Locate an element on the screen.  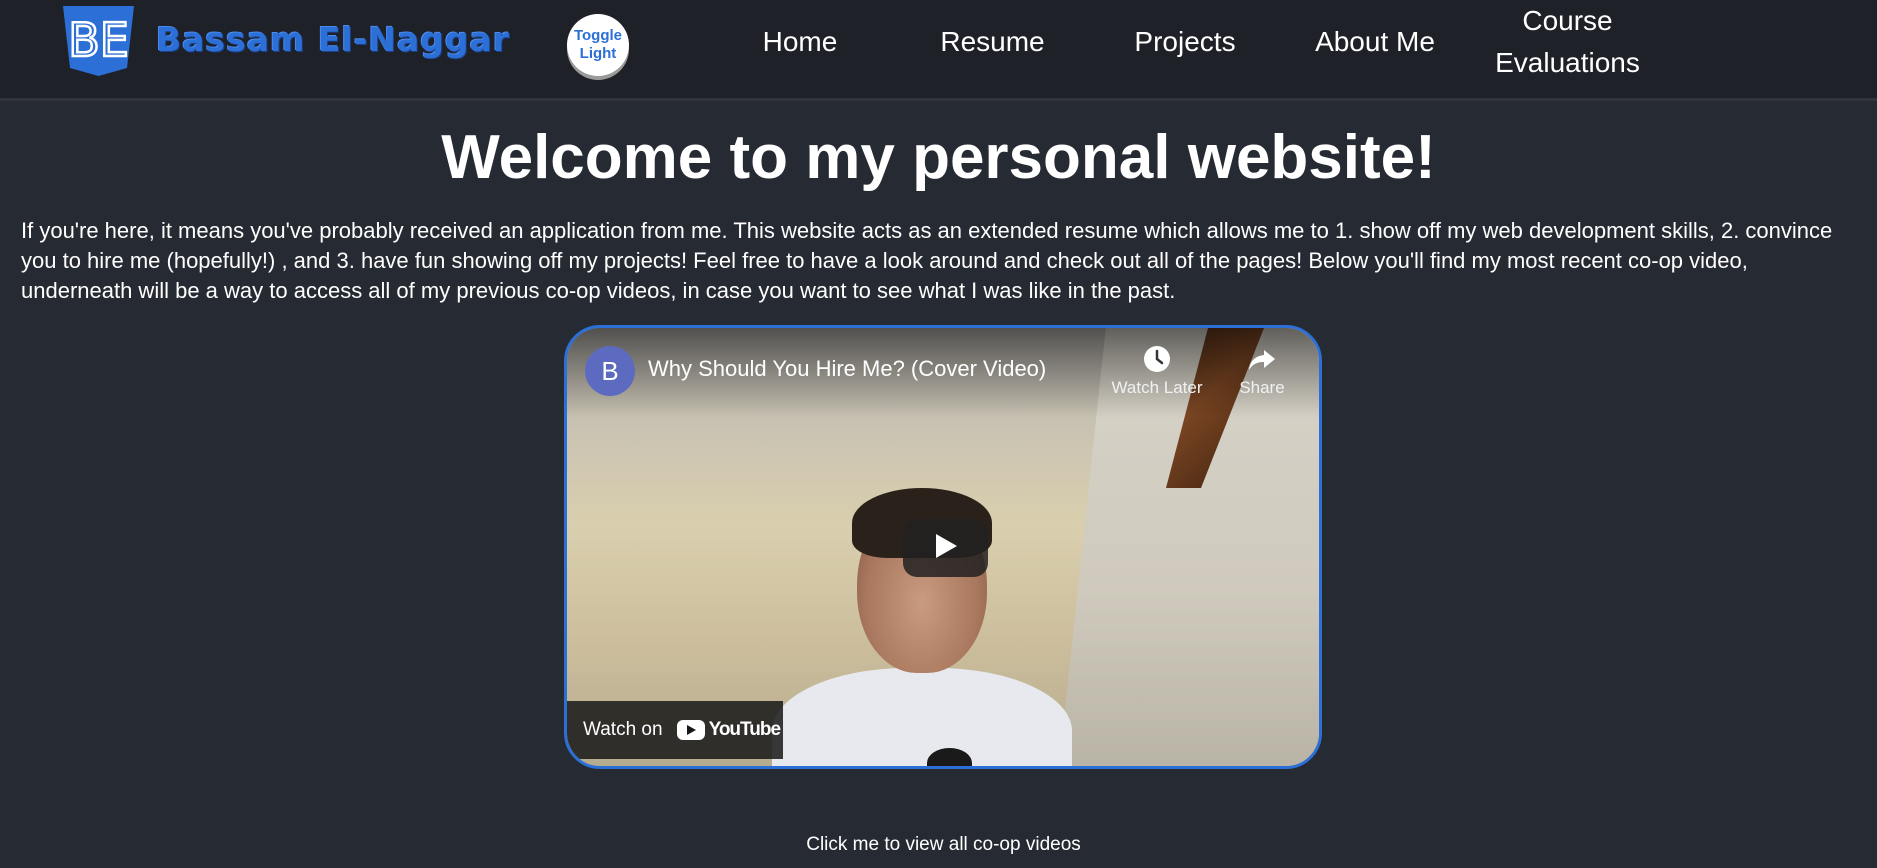
share-label: Share is located at coordinates (1262, 387).